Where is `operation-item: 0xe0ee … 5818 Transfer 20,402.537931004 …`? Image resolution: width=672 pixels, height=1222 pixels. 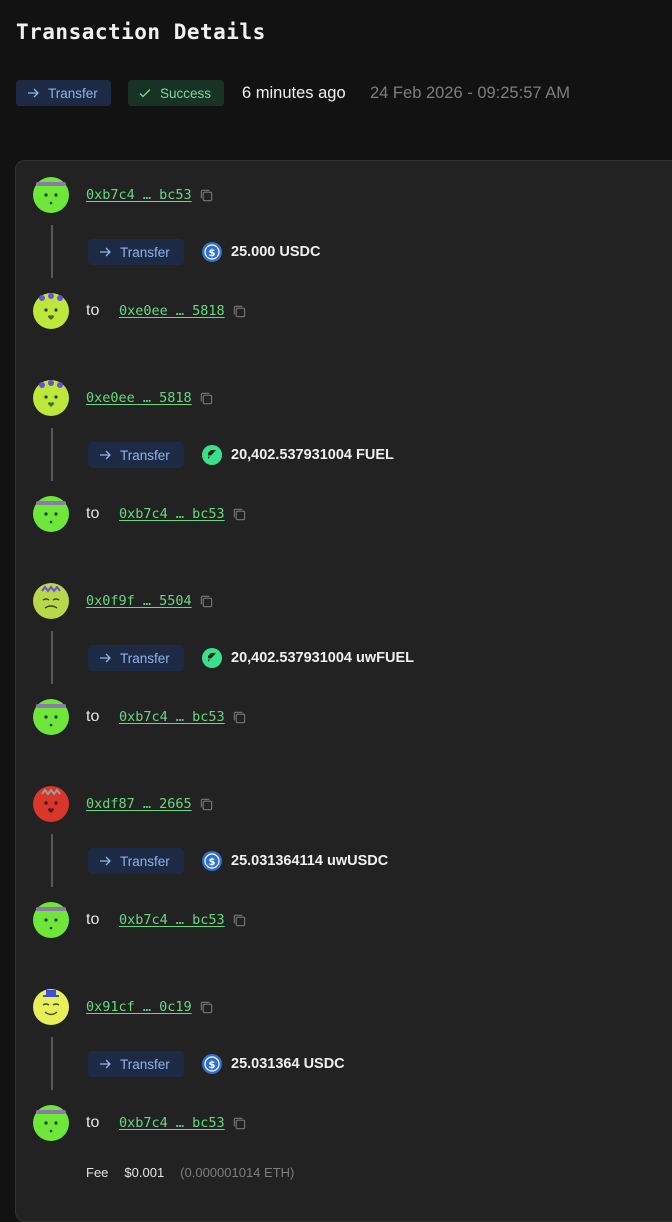 operation-item: 0xe0ee … 5818 Transfer 20,402.537931004 … is located at coordinates (344, 454).